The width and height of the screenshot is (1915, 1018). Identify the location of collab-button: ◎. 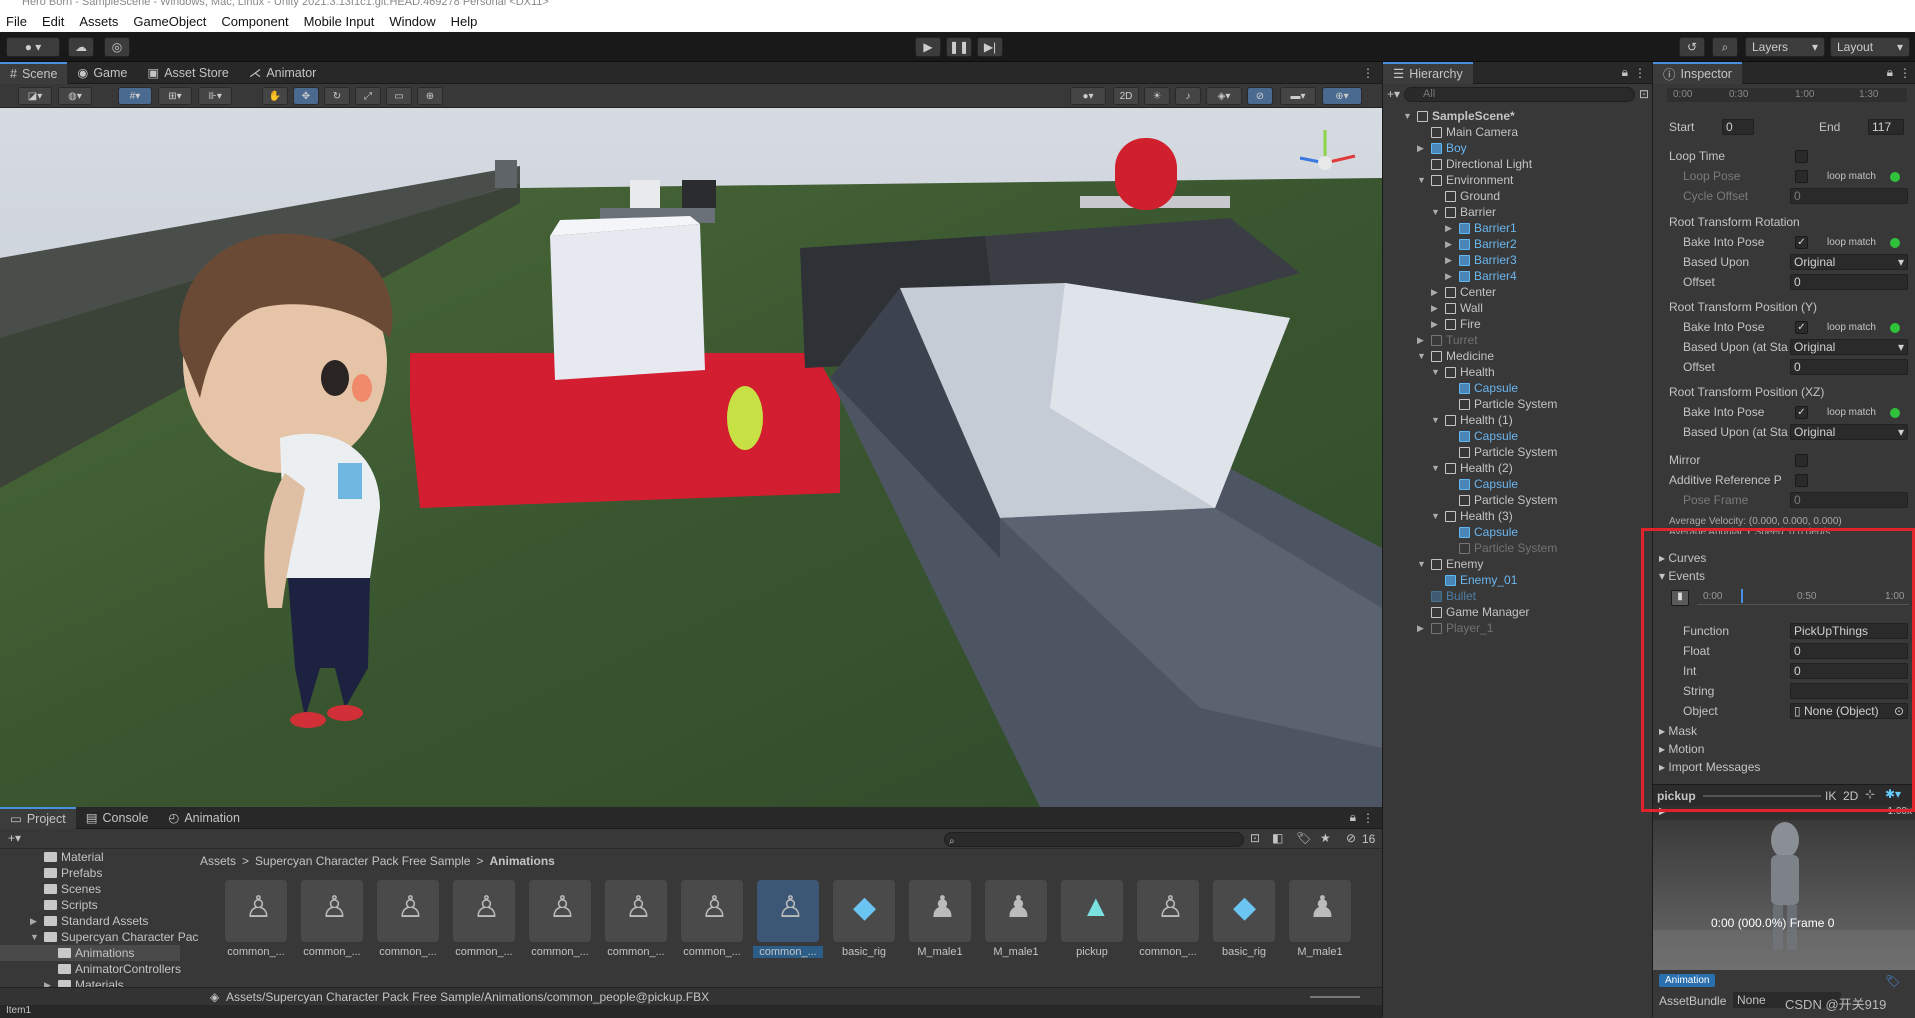
(117, 47).